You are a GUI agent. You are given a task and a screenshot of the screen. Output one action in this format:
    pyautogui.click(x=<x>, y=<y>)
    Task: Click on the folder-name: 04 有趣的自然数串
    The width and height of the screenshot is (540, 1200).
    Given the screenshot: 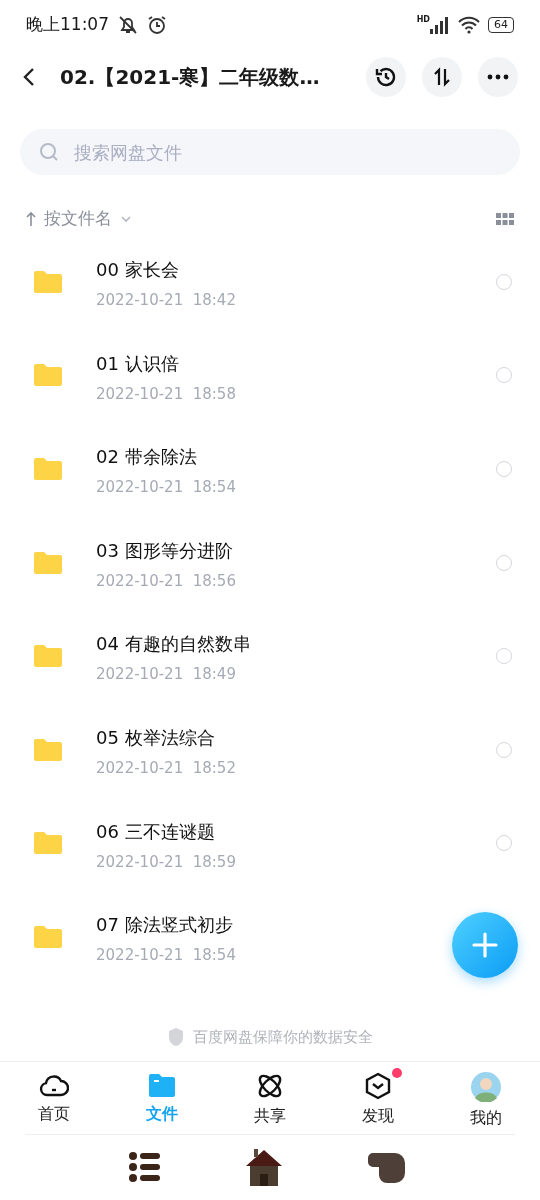 What is the action you would take?
    pyautogui.click(x=173, y=644)
    